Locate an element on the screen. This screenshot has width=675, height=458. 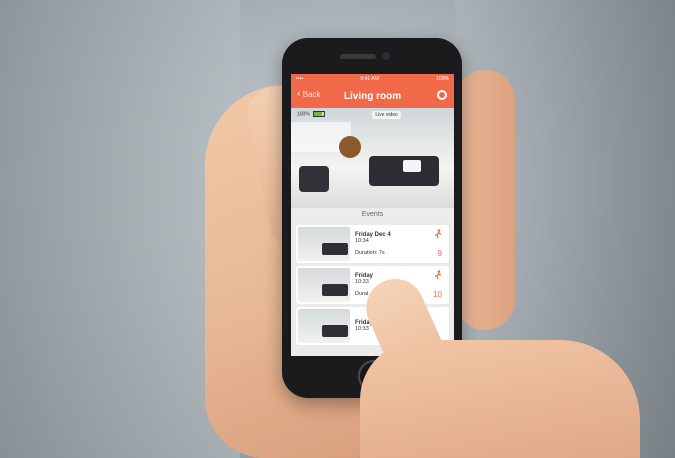
live-badge: Live video is located at coordinates (386, 115).